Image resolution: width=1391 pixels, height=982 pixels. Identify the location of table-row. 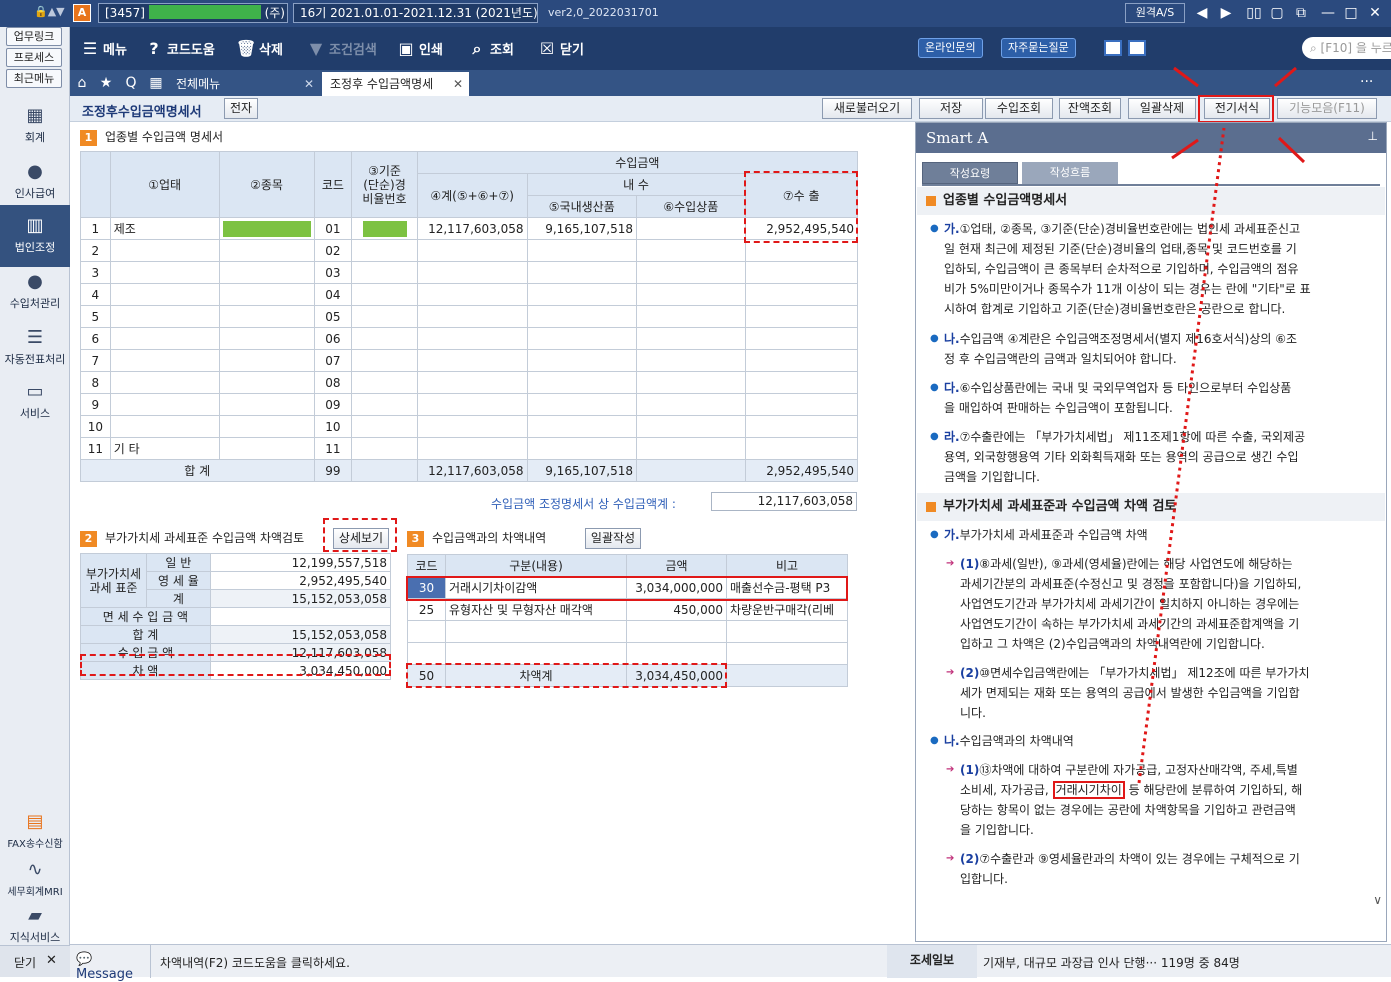
(627, 653).